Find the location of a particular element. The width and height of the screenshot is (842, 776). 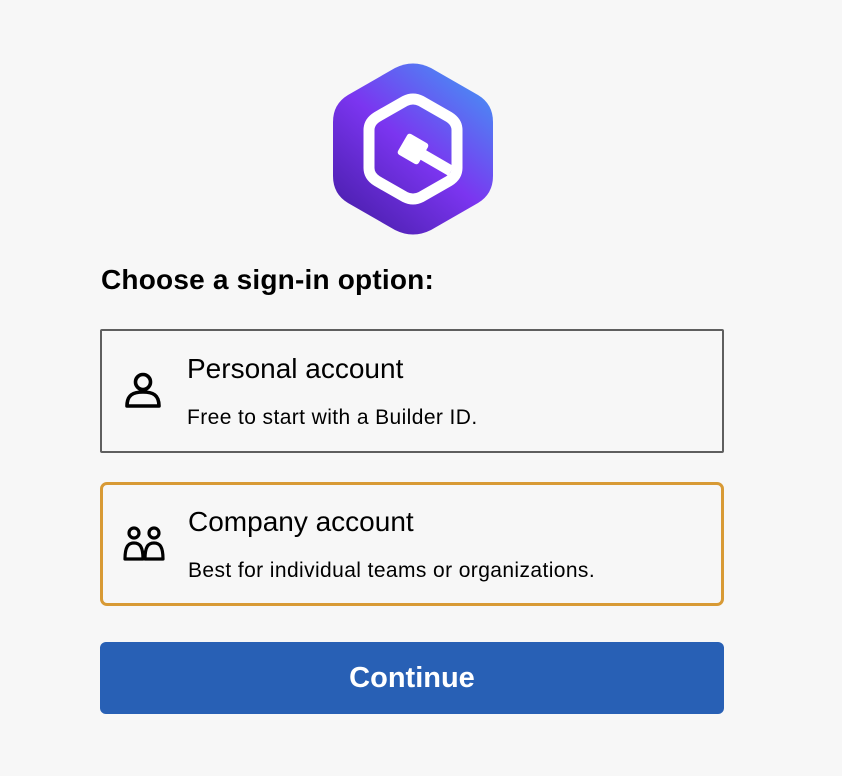

people-icon is located at coordinates (144, 544).